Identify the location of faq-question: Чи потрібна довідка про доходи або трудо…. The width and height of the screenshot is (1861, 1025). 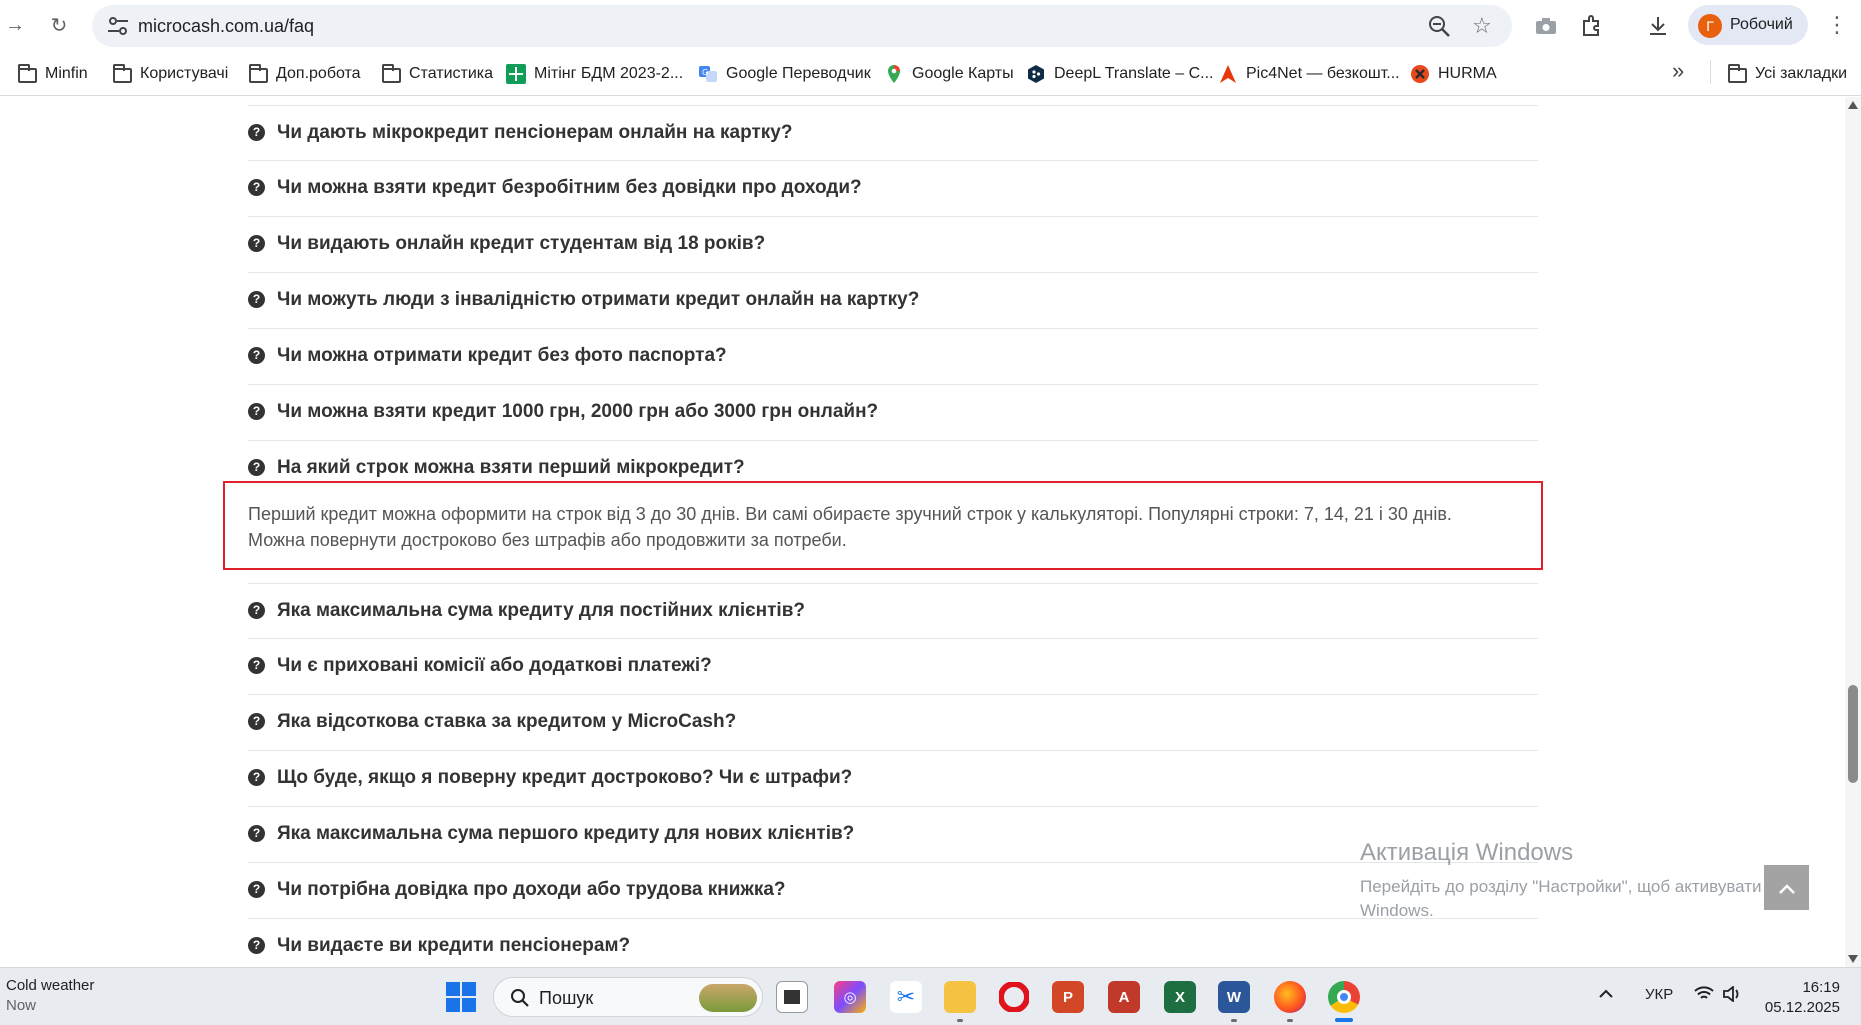
(531, 890).